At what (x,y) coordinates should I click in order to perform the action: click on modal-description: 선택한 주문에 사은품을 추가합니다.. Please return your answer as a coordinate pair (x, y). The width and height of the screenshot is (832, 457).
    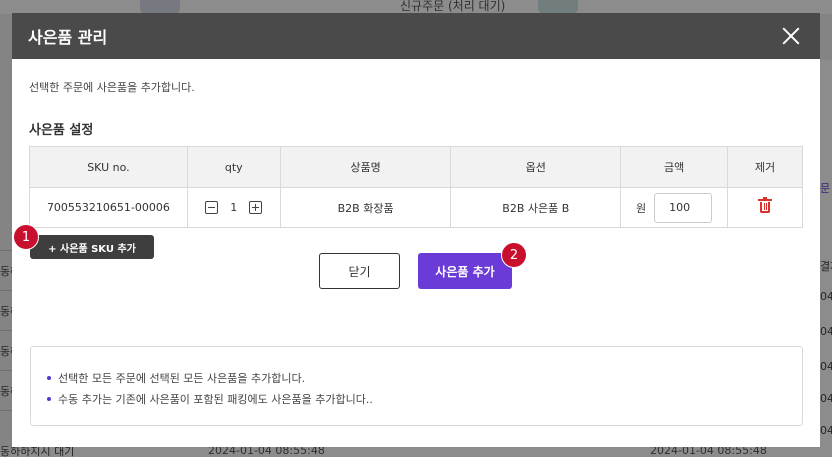
    Looking at the image, I should click on (112, 87).